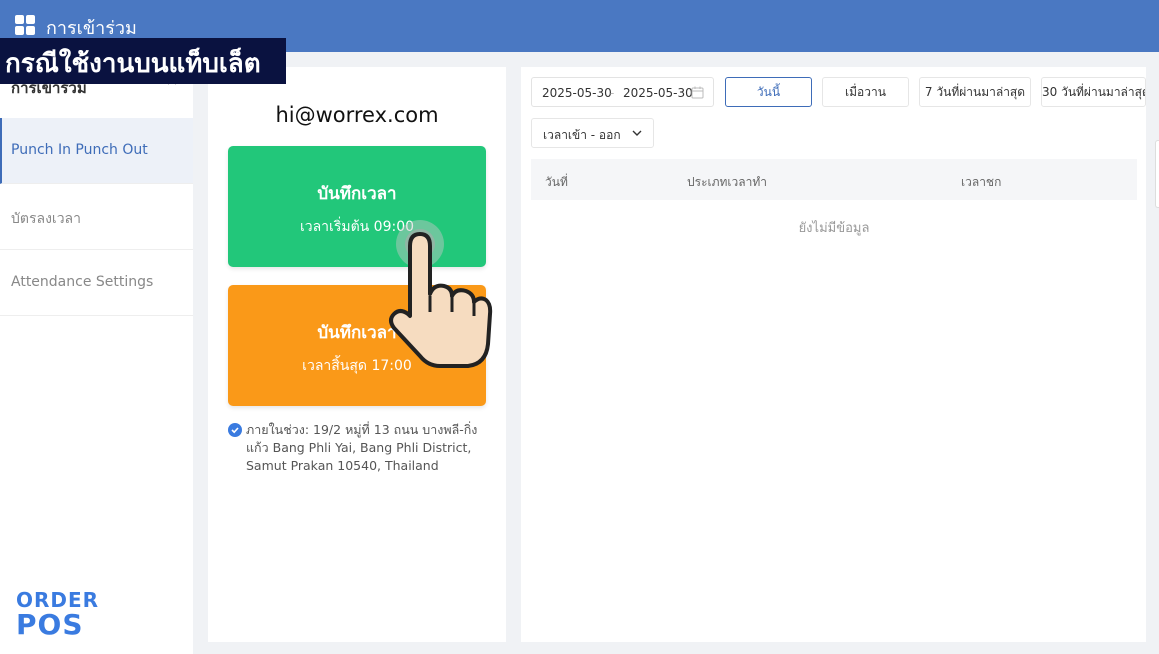  What do you see at coordinates (697, 94) in the screenshot?
I see `calendar-icon` at bounding box center [697, 94].